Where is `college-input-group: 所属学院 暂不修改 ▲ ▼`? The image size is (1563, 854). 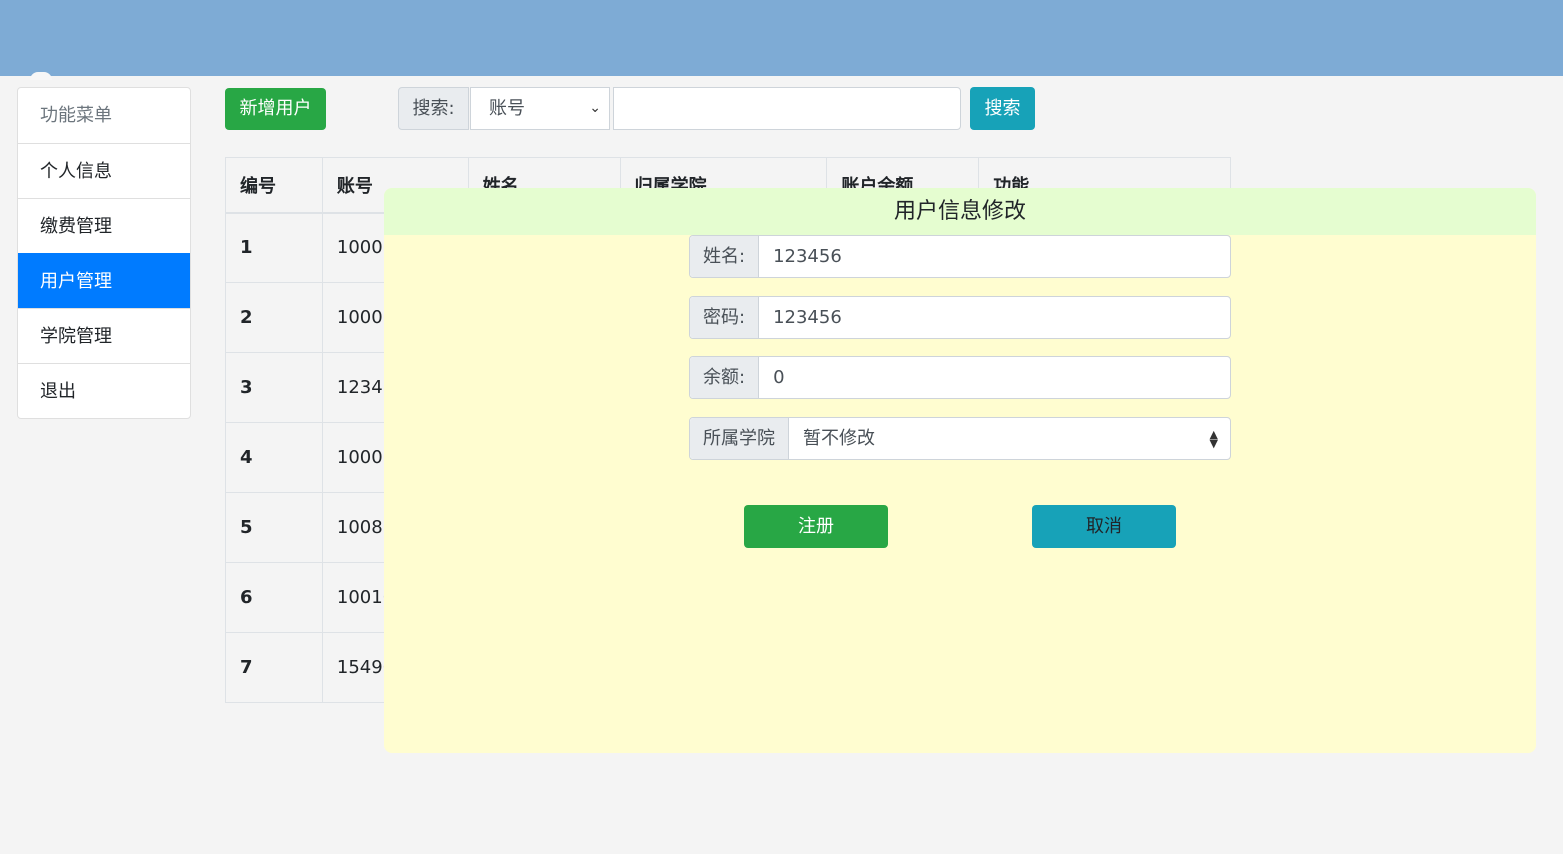
college-input-group: 所属学院 暂不修改 ▲ ▼ is located at coordinates (960, 438).